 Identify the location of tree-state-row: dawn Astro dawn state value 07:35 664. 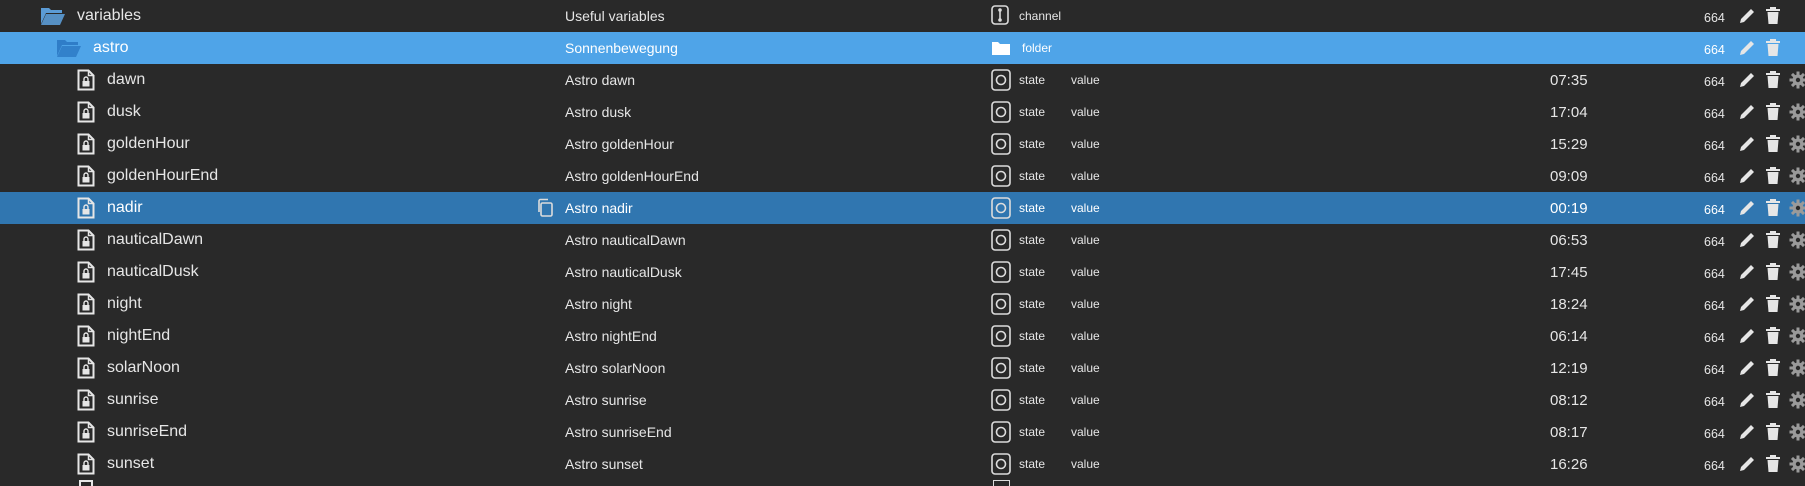
(902, 80).